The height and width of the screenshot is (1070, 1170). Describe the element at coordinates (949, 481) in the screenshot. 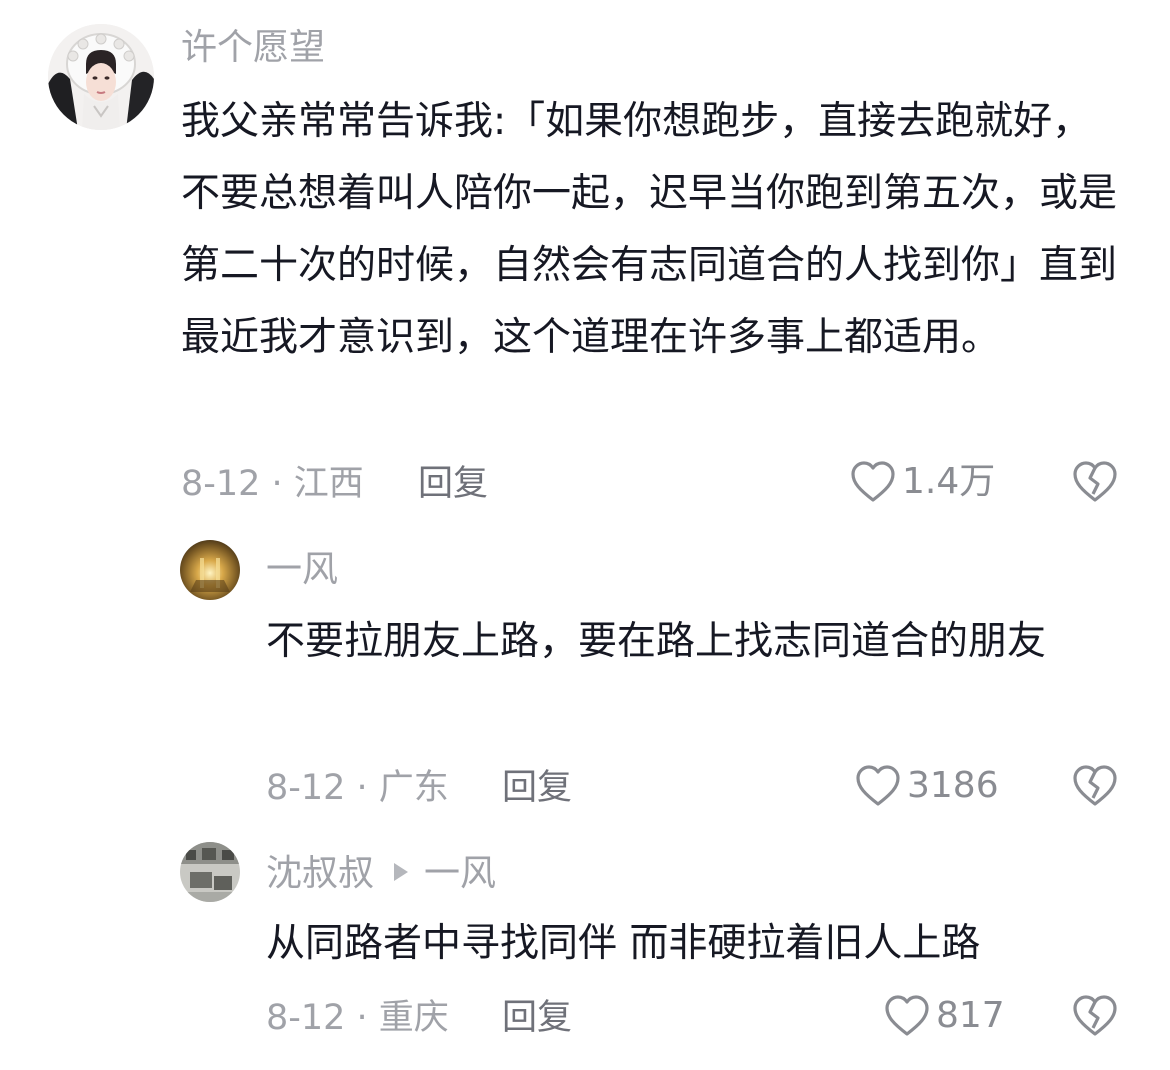

I see `like-count: 1.4万` at that location.